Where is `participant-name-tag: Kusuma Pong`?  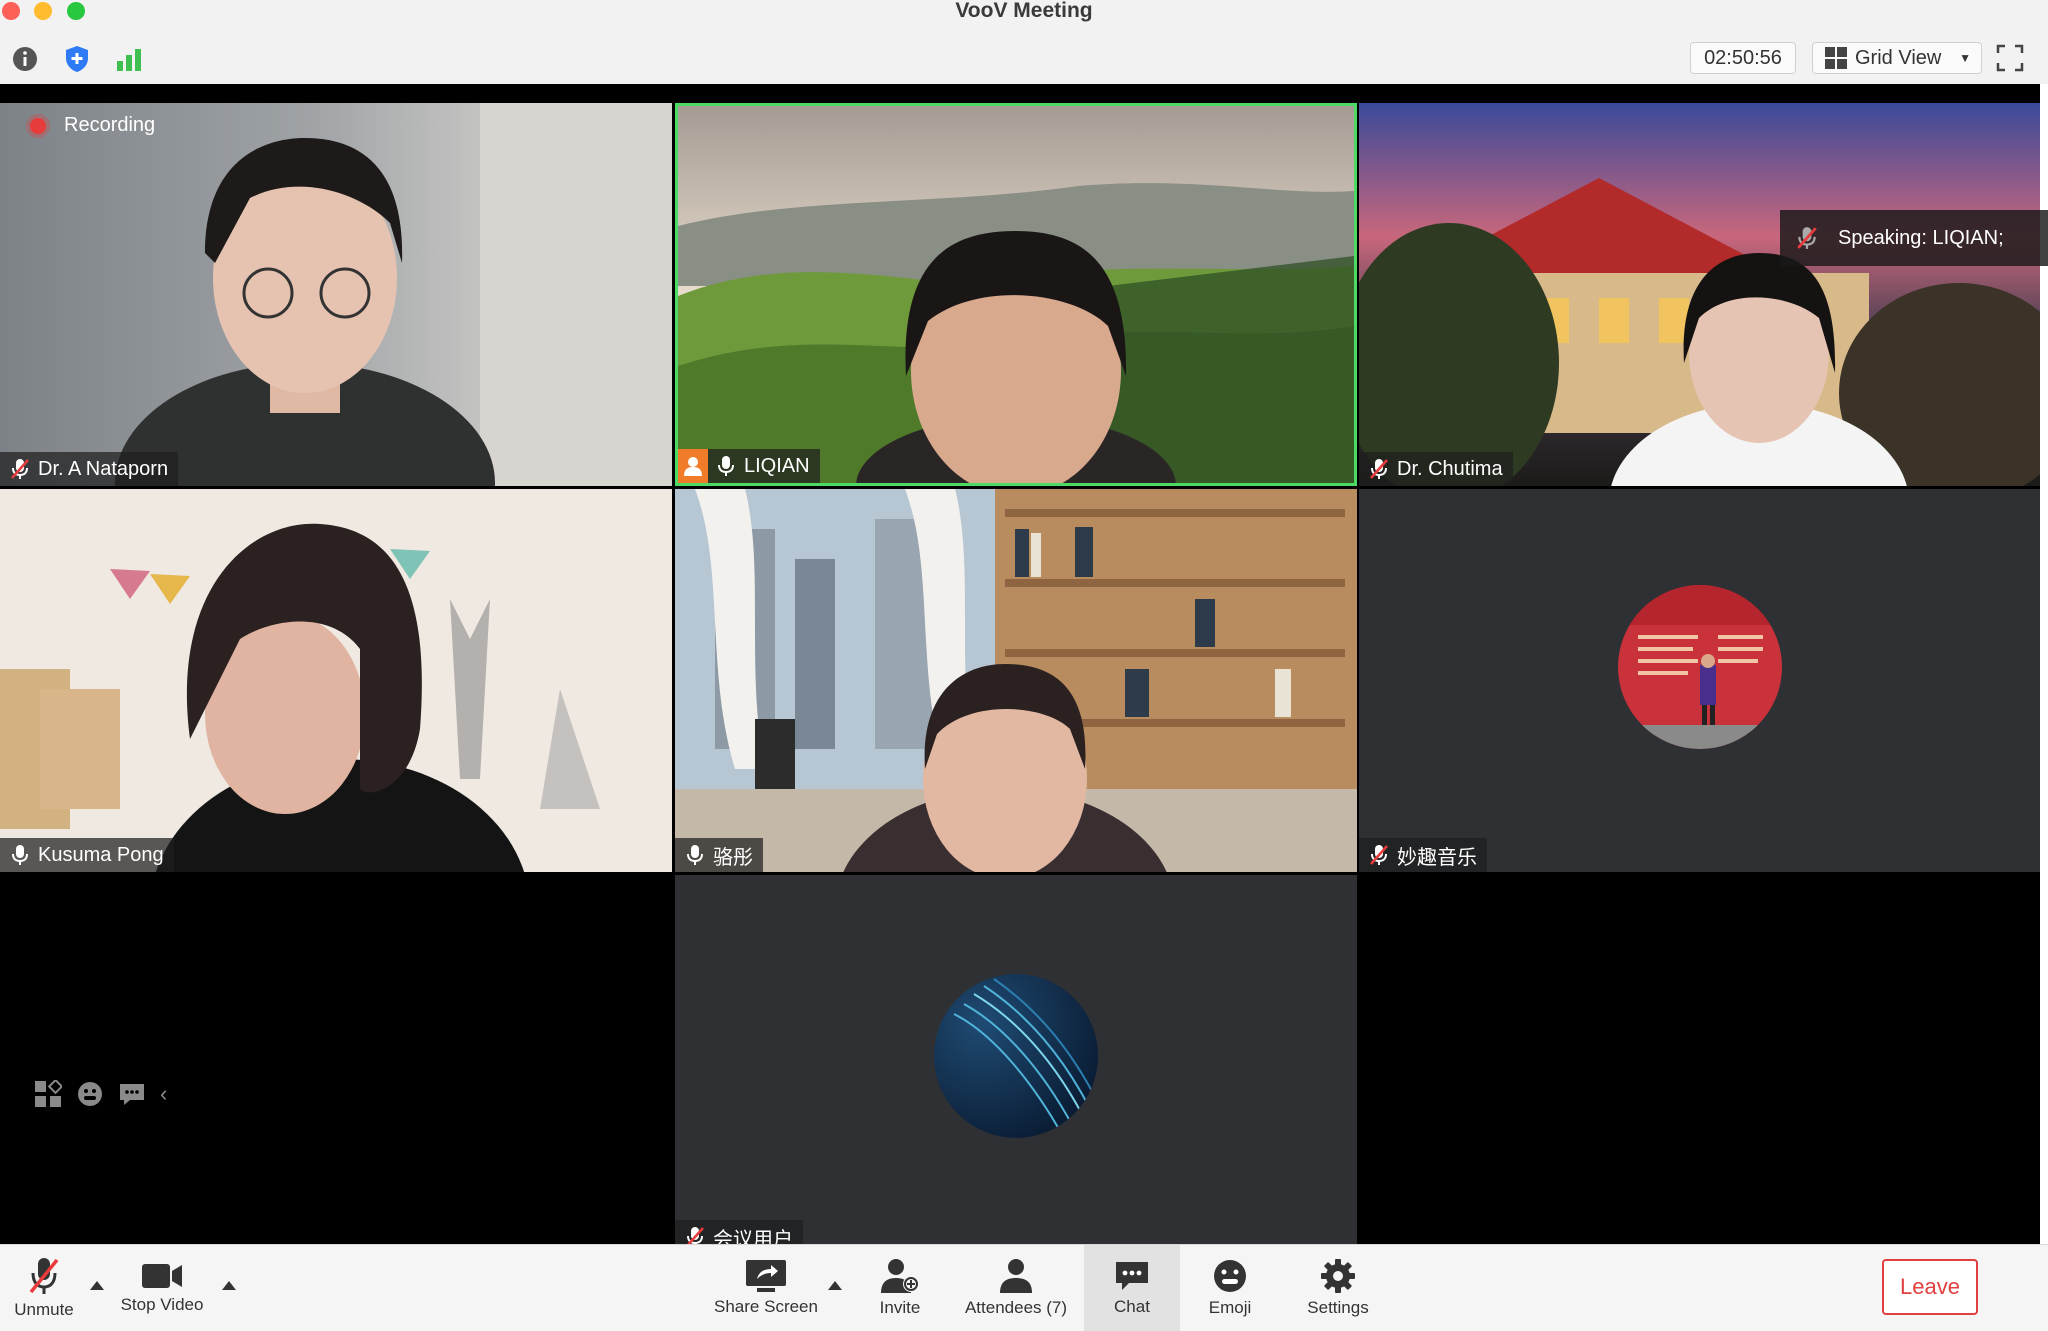 participant-name-tag: Kusuma Pong is located at coordinates (87, 855).